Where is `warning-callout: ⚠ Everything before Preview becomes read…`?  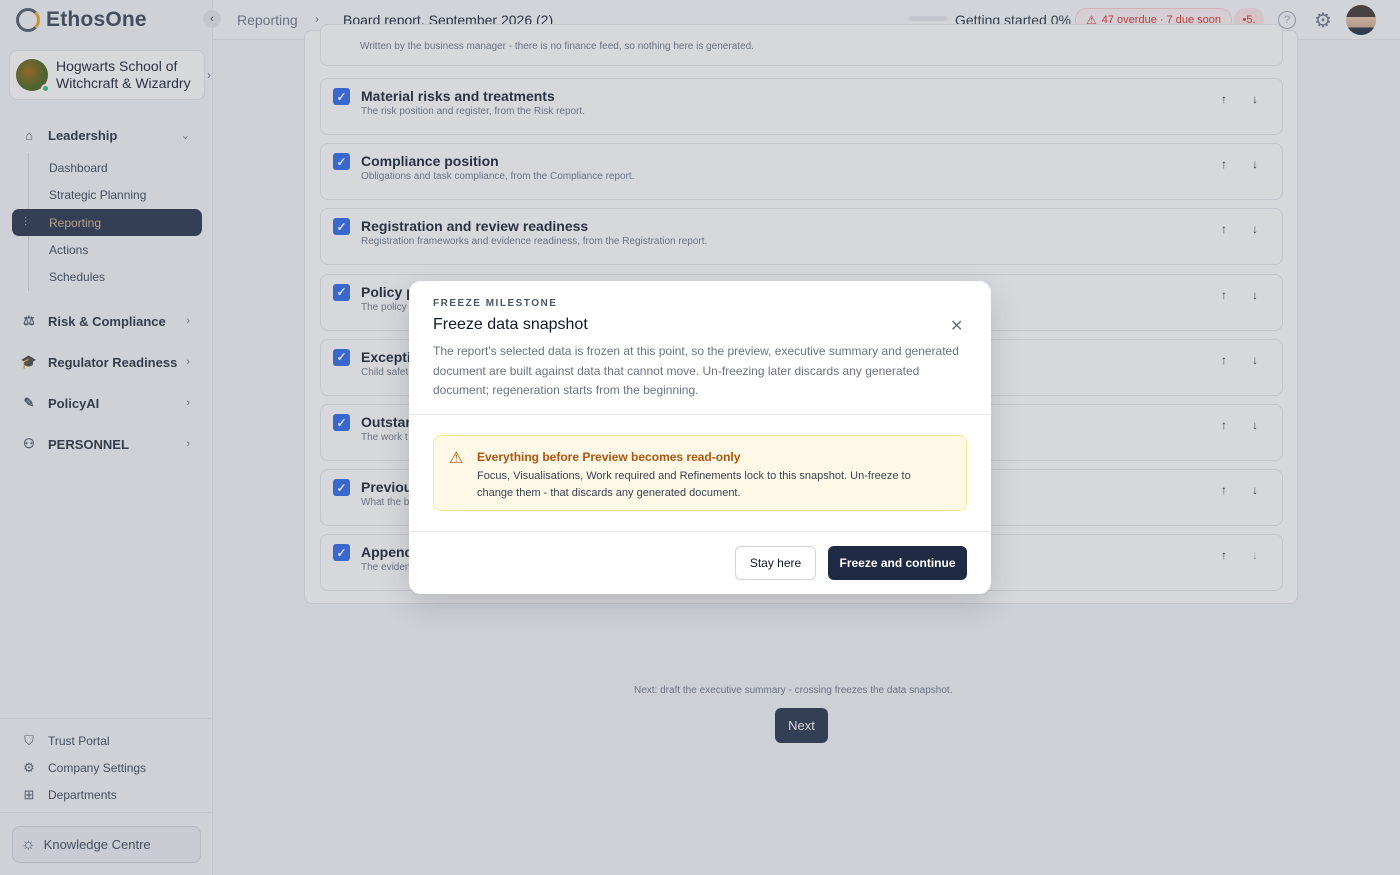
warning-callout: ⚠ Everything before Preview becomes read… is located at coordinates (700, 473).